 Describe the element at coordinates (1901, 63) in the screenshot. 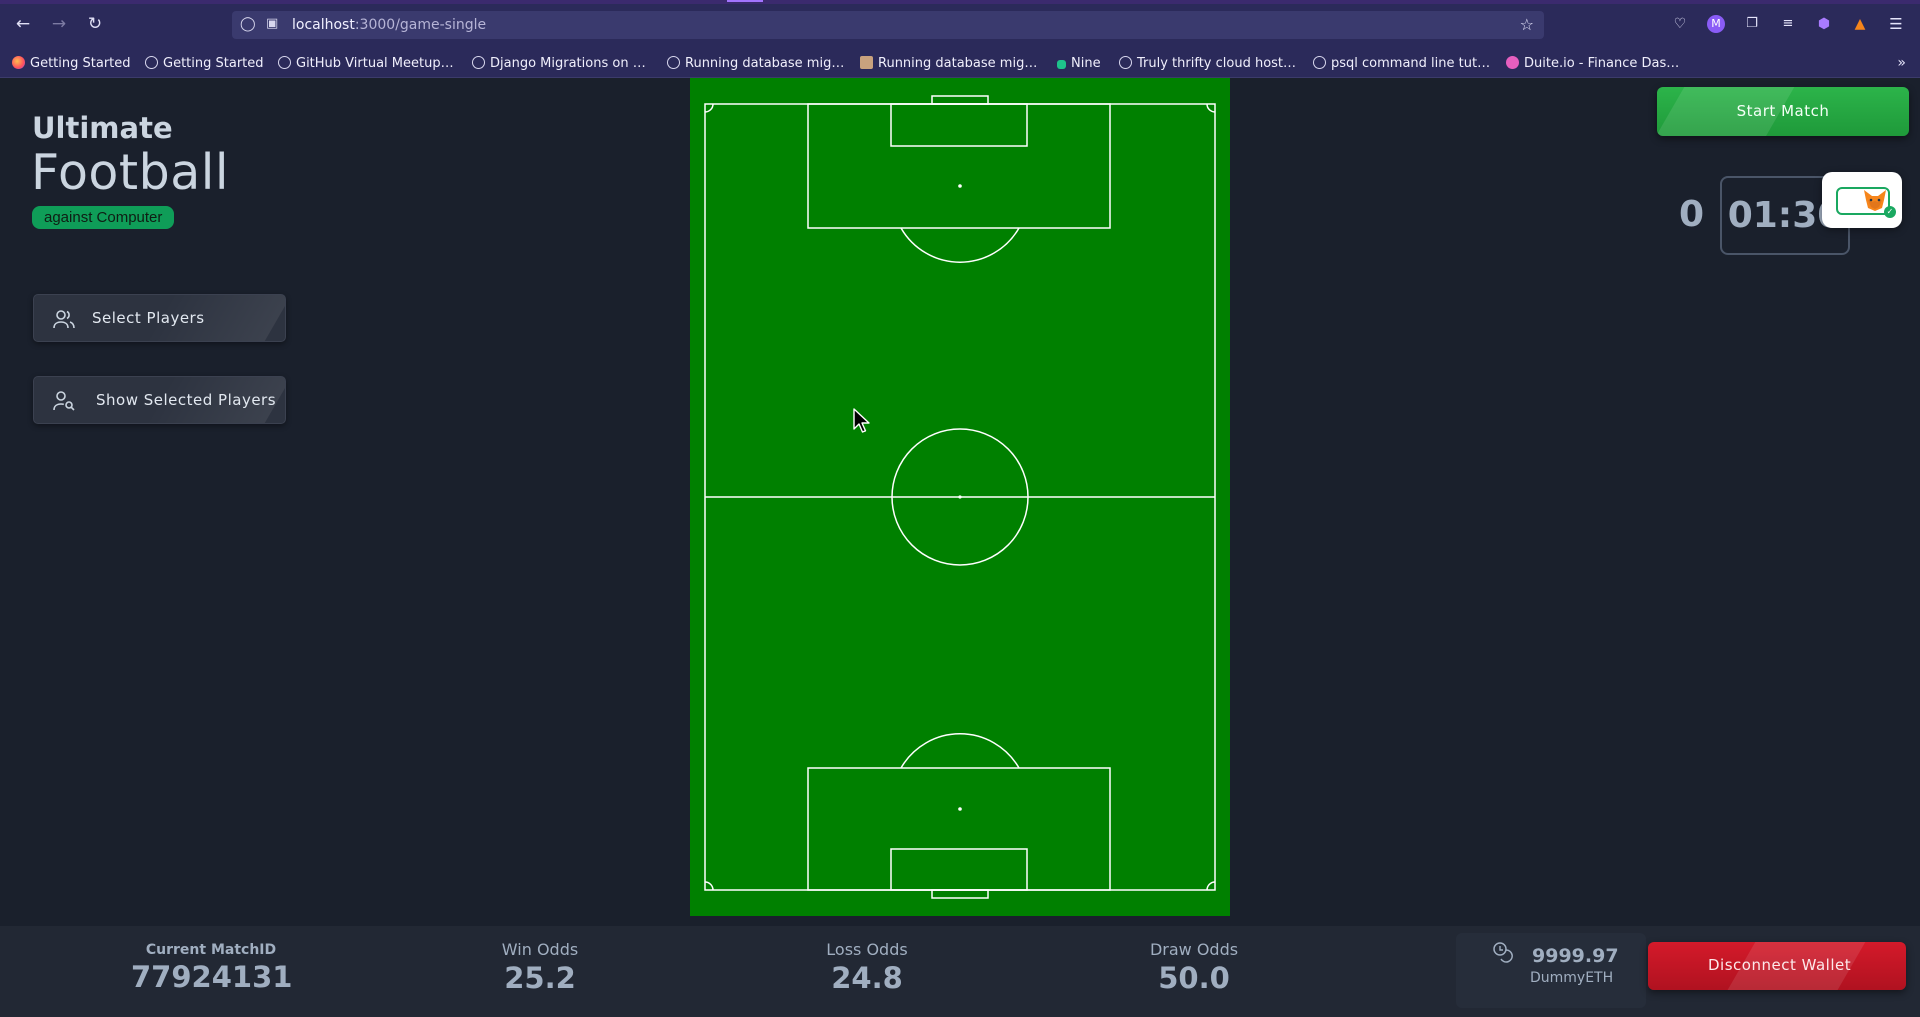

I see `bookmarks-overflow-icon: »` at that location.